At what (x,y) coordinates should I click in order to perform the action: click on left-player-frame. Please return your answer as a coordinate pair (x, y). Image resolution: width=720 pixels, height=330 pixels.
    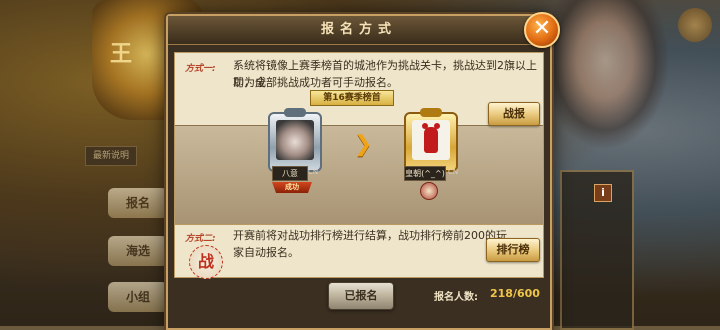
    Looking at the image, I should click on (295, 140).